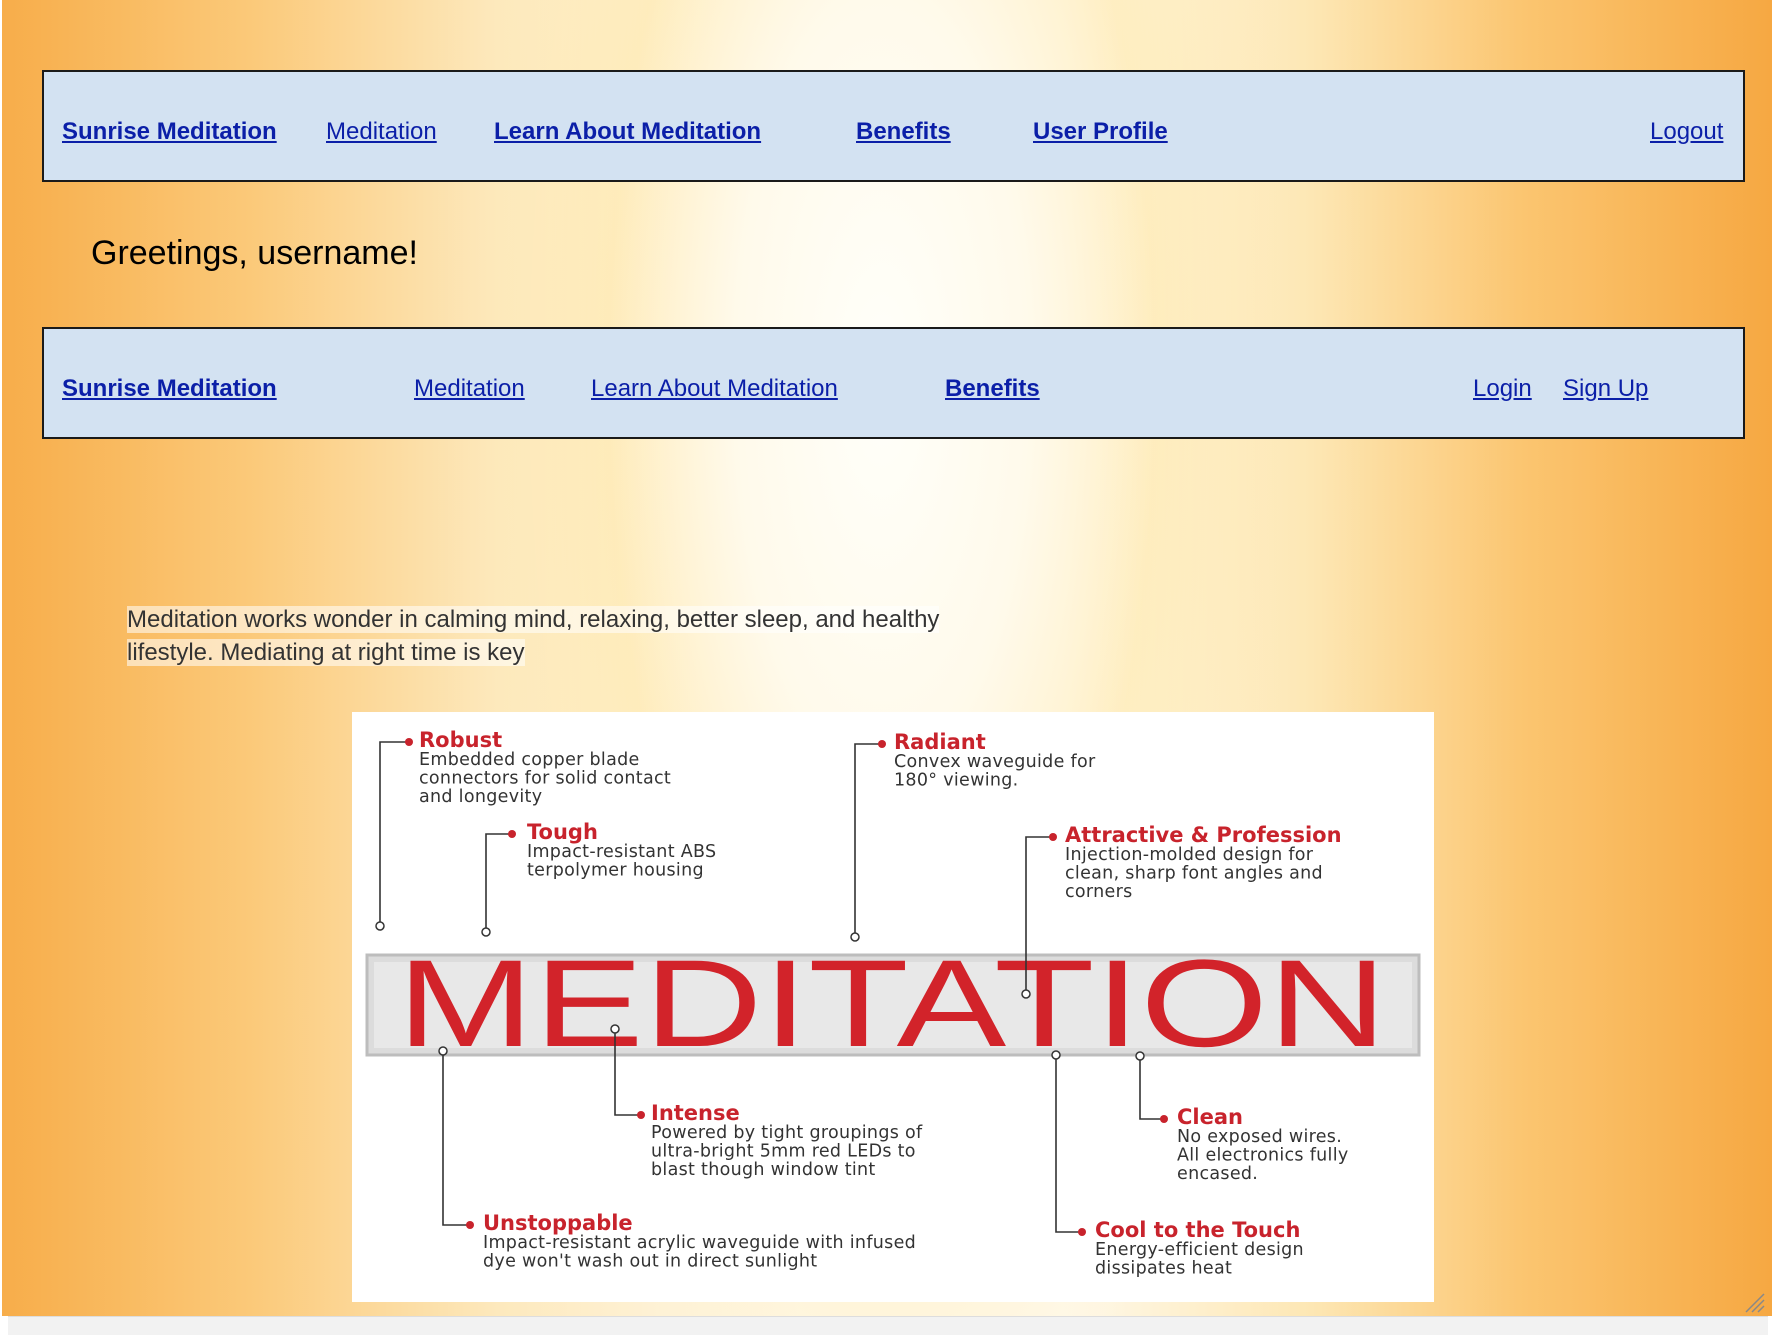  What do you see at coordinates (254, 253) in the screenshot?
I see `greeting-heading: Greetings, username!` at bounding box center [254, 253].